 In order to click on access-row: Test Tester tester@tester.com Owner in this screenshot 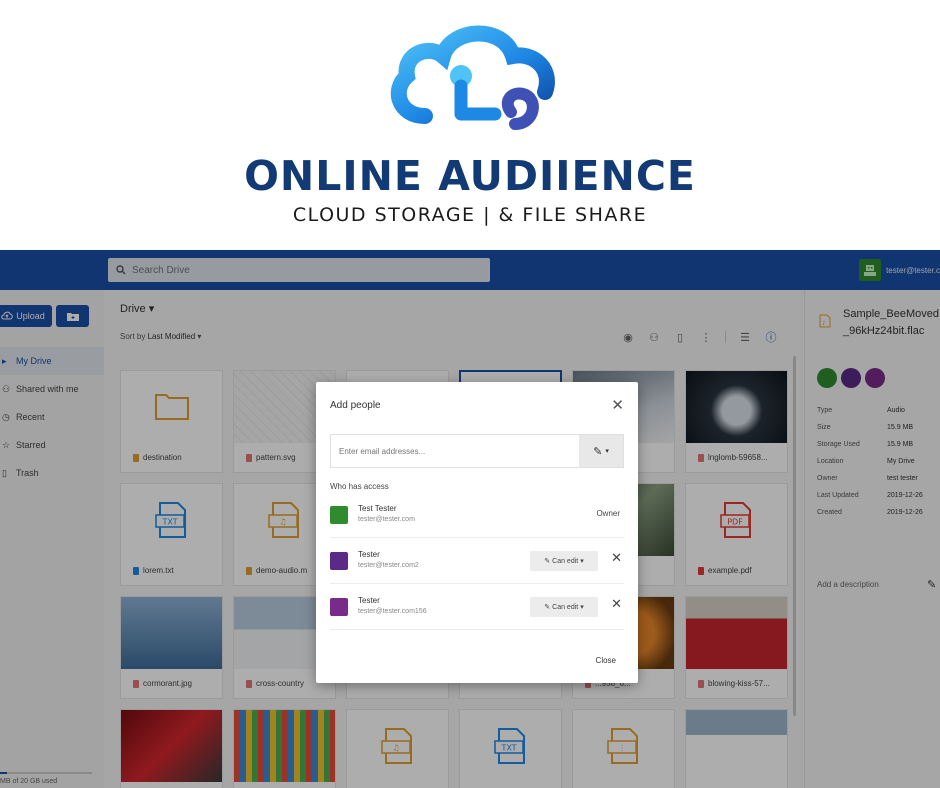, I will do `click(477, 516)`.